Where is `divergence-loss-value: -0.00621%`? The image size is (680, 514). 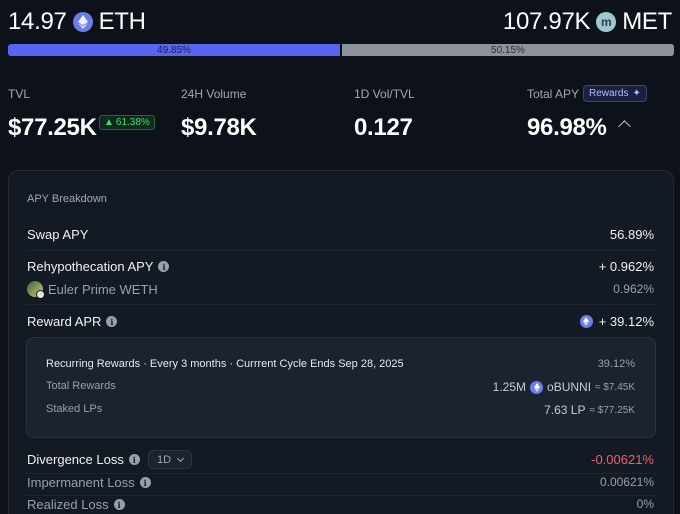 divergence-loss-value: -0.00621% is located at coordinates (622, 459).